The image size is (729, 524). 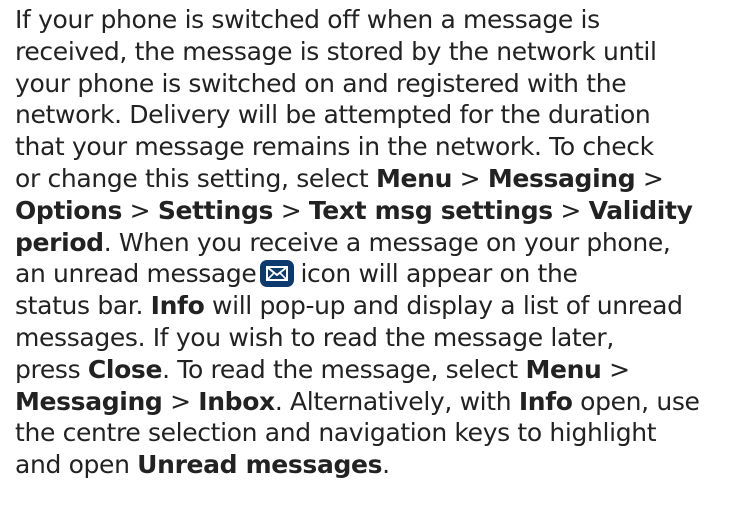 What do you see at coordinates (59, 242) in the screenshot?
I see `period-term: period` at bounding box center [59, 242].